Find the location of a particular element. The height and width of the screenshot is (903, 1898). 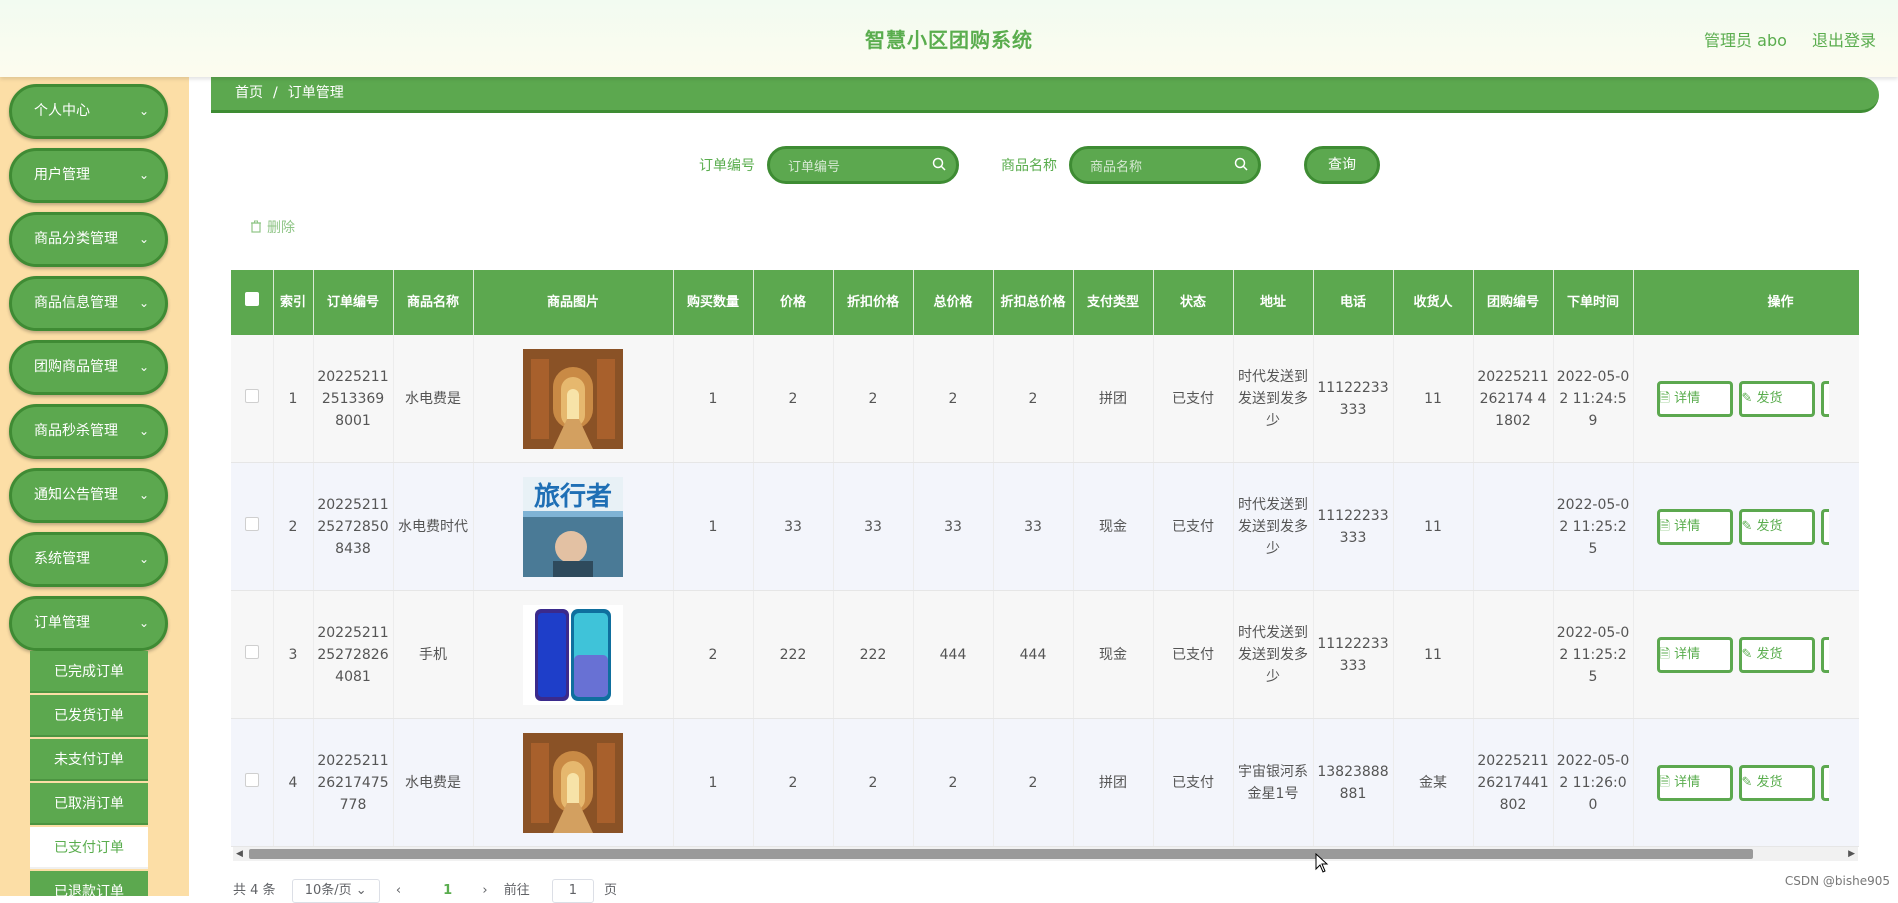

scroll-left-icon: ◀ is located at coordinates (239, 854).